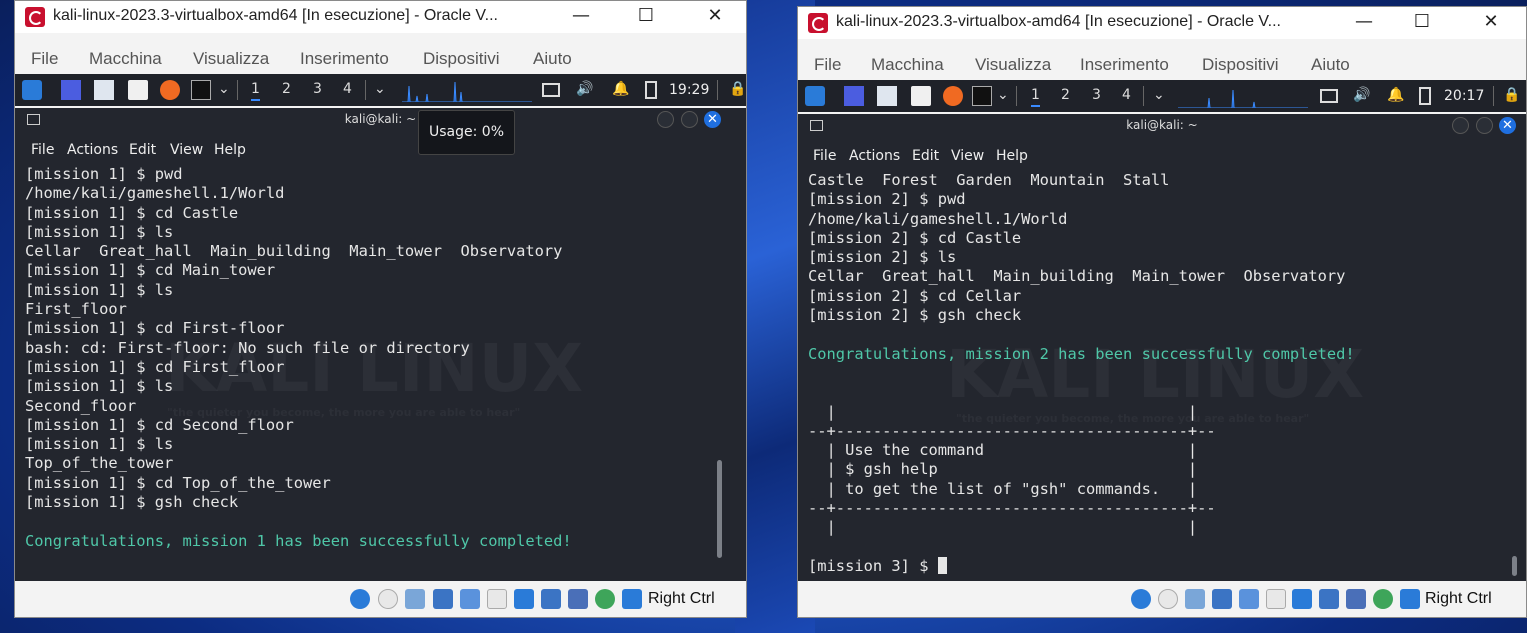 Image resolution: width=1527 pixels, height=633 pixels. Describe the element at coordinates (925, 156) in the screenshot. I see `term-menu-edit: Edit` at that location.